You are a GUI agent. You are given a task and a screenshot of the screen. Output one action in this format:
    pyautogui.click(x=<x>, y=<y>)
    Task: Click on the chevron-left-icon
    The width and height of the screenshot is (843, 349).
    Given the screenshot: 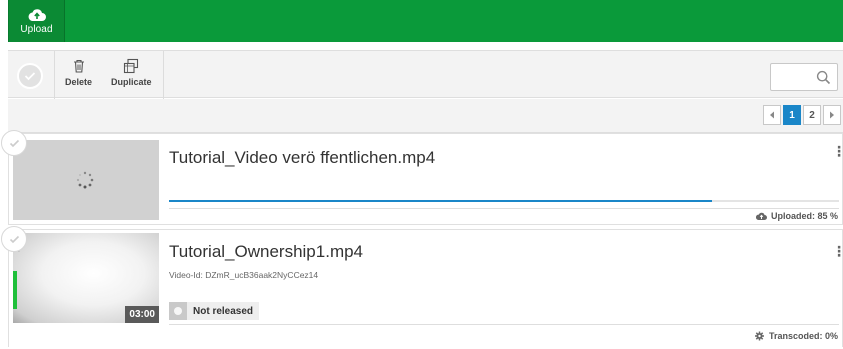 What is the action you would take?
    pyautogui.click(x=772, y=115)
    